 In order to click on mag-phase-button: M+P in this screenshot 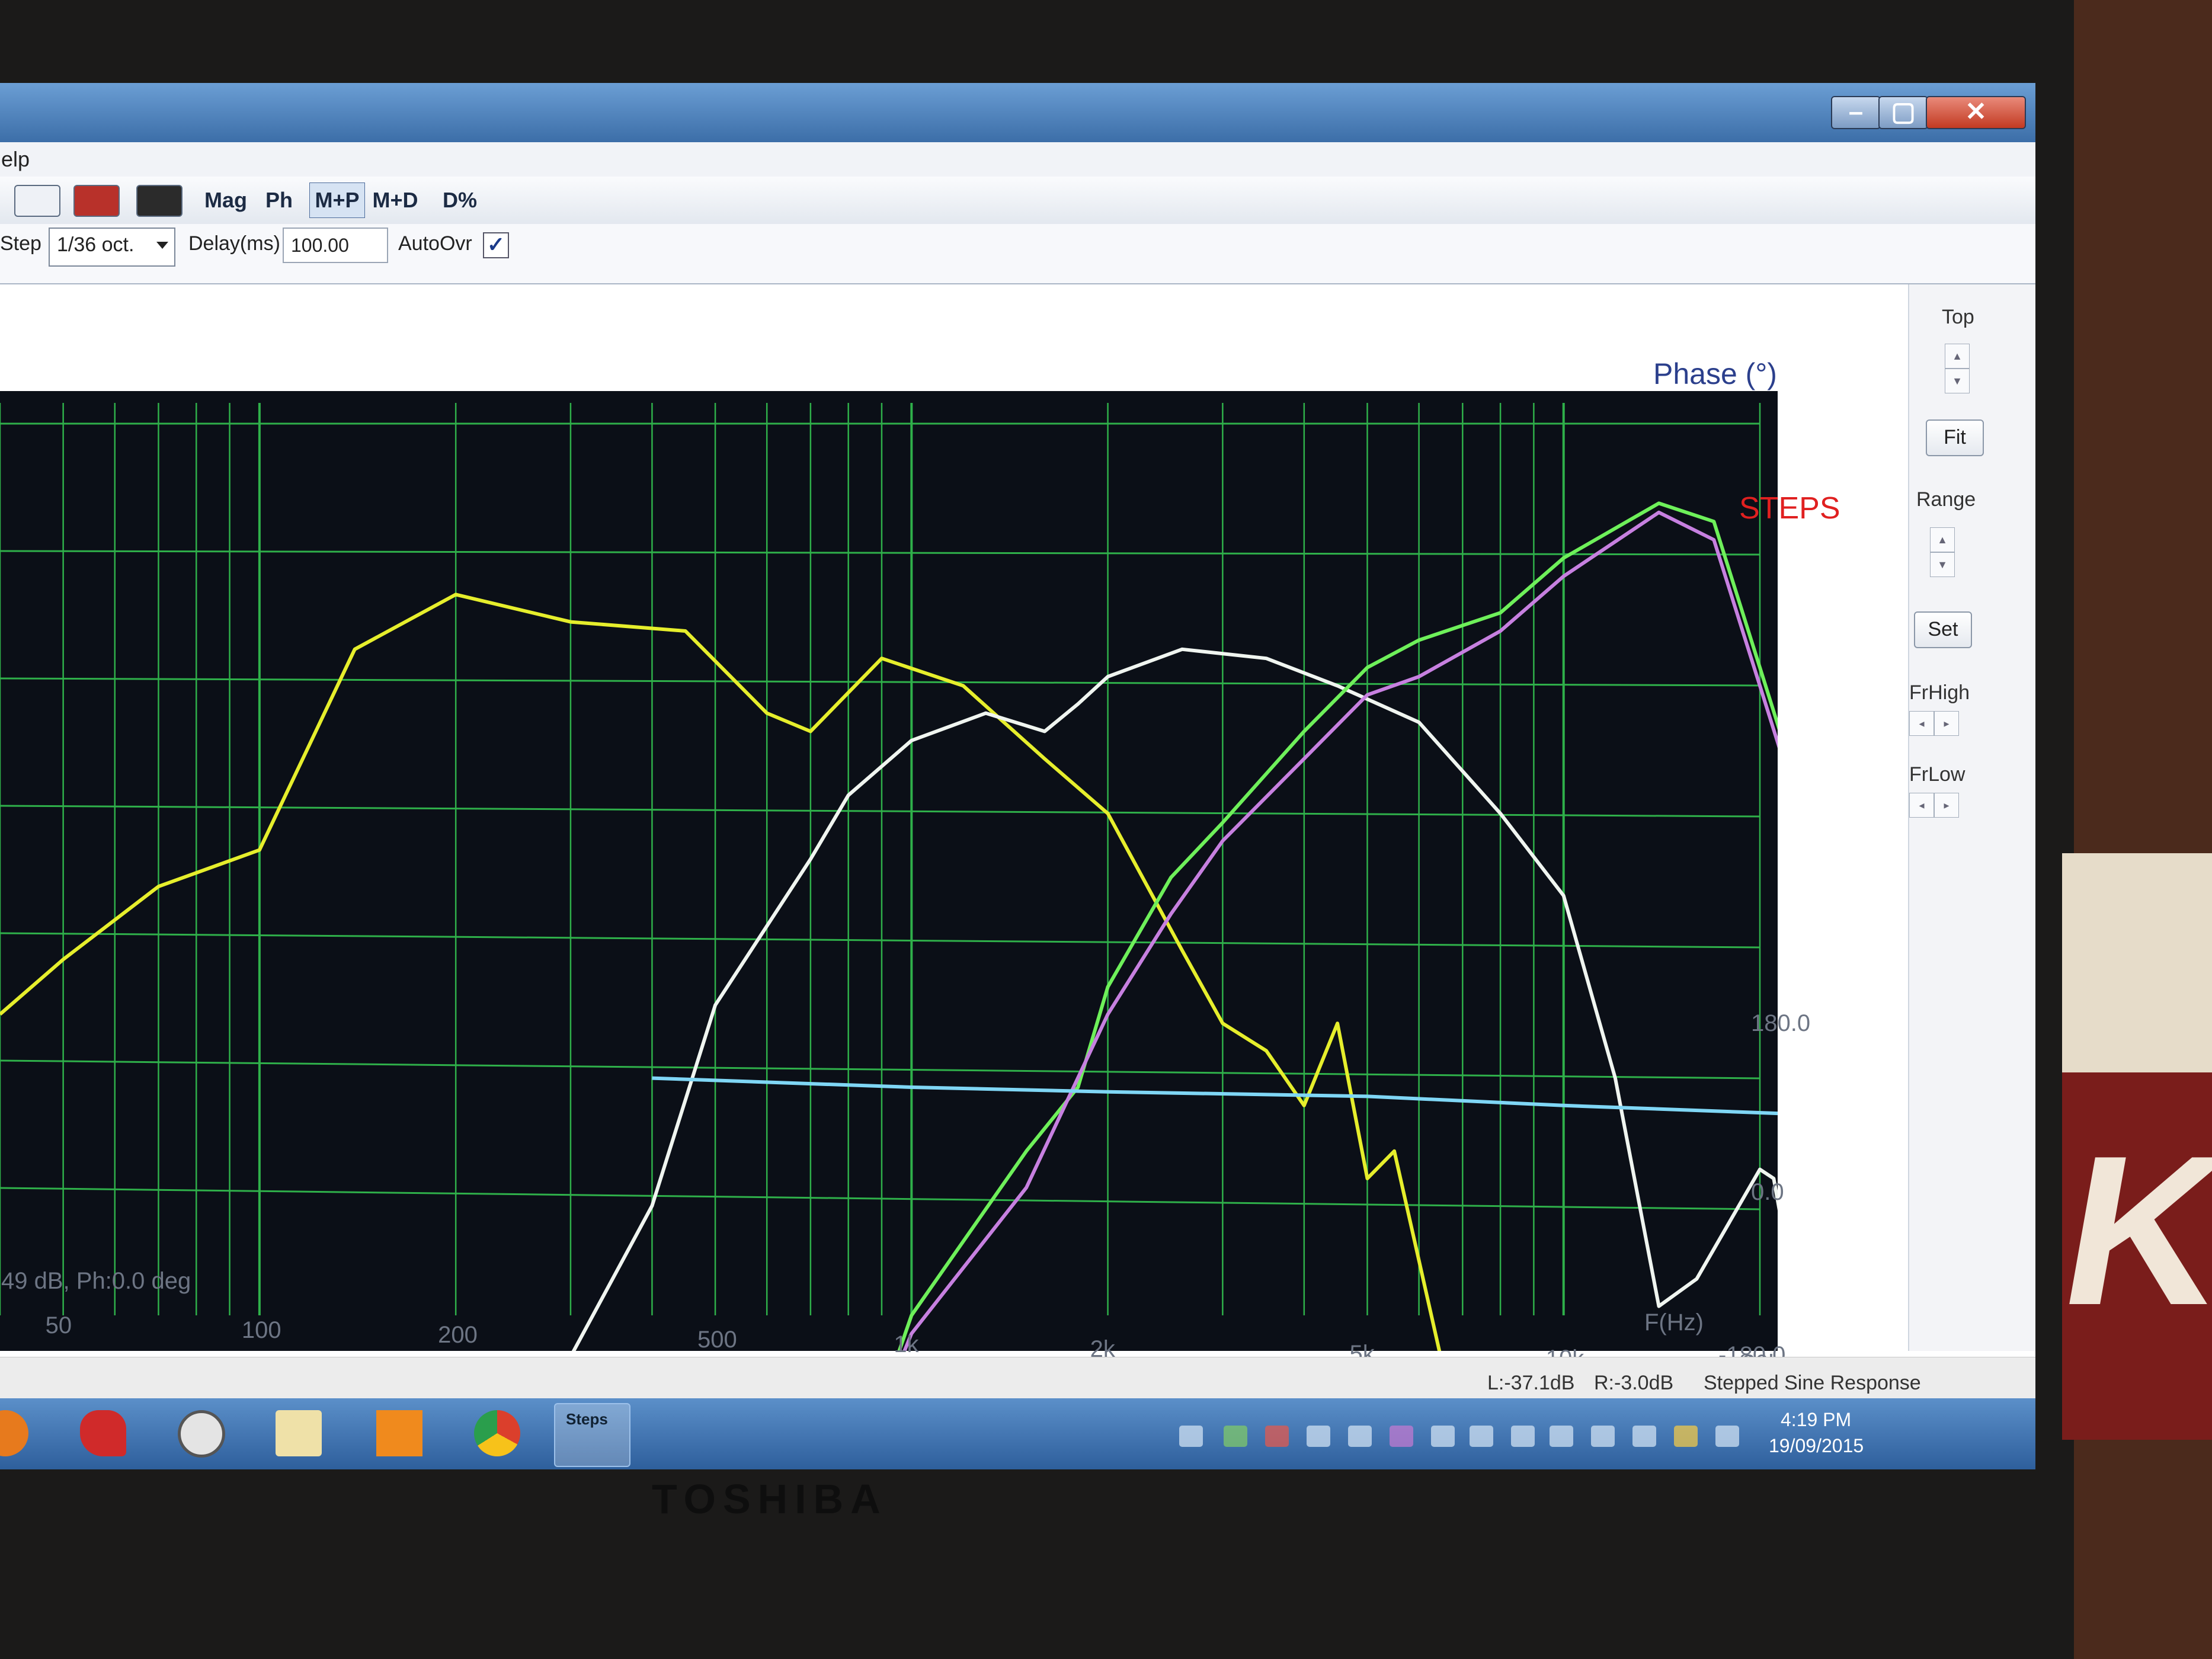, I will do `click(337, 200)`.